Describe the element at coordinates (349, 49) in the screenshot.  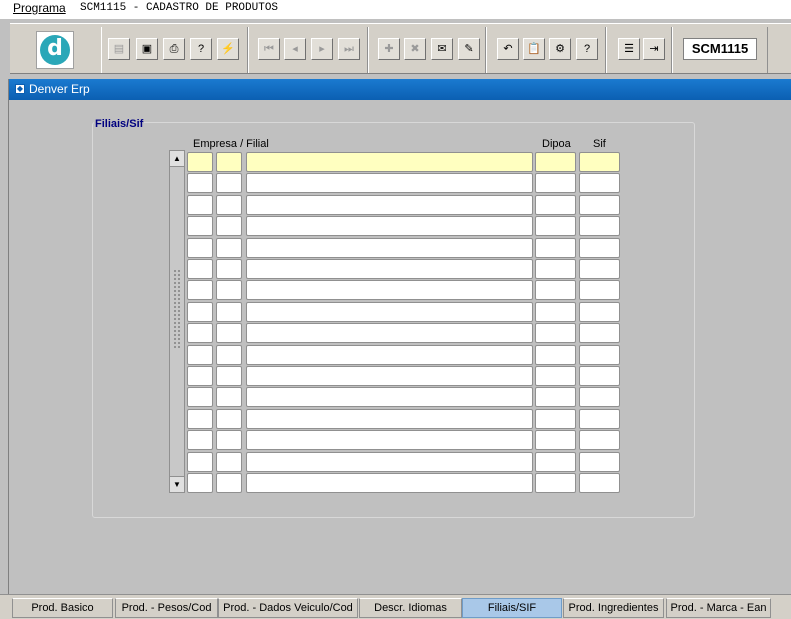
I see `last-record-icon: ⏭` at that location.